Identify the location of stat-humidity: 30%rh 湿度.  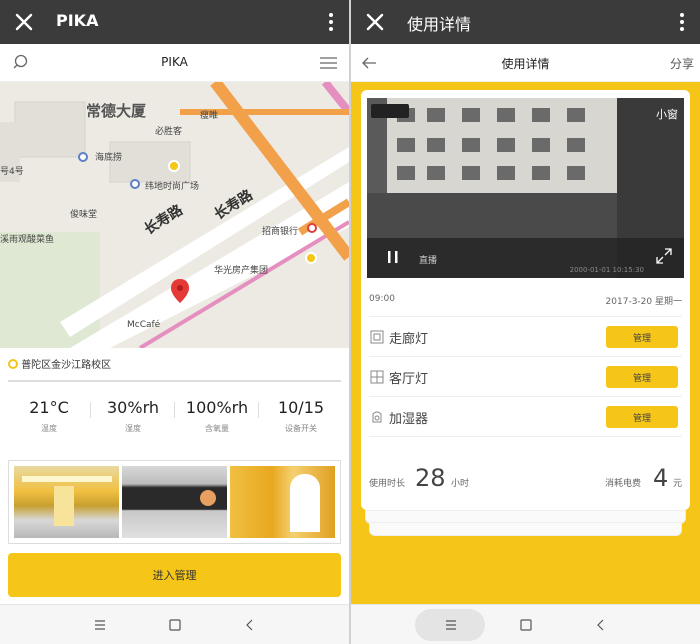
(133, 416).